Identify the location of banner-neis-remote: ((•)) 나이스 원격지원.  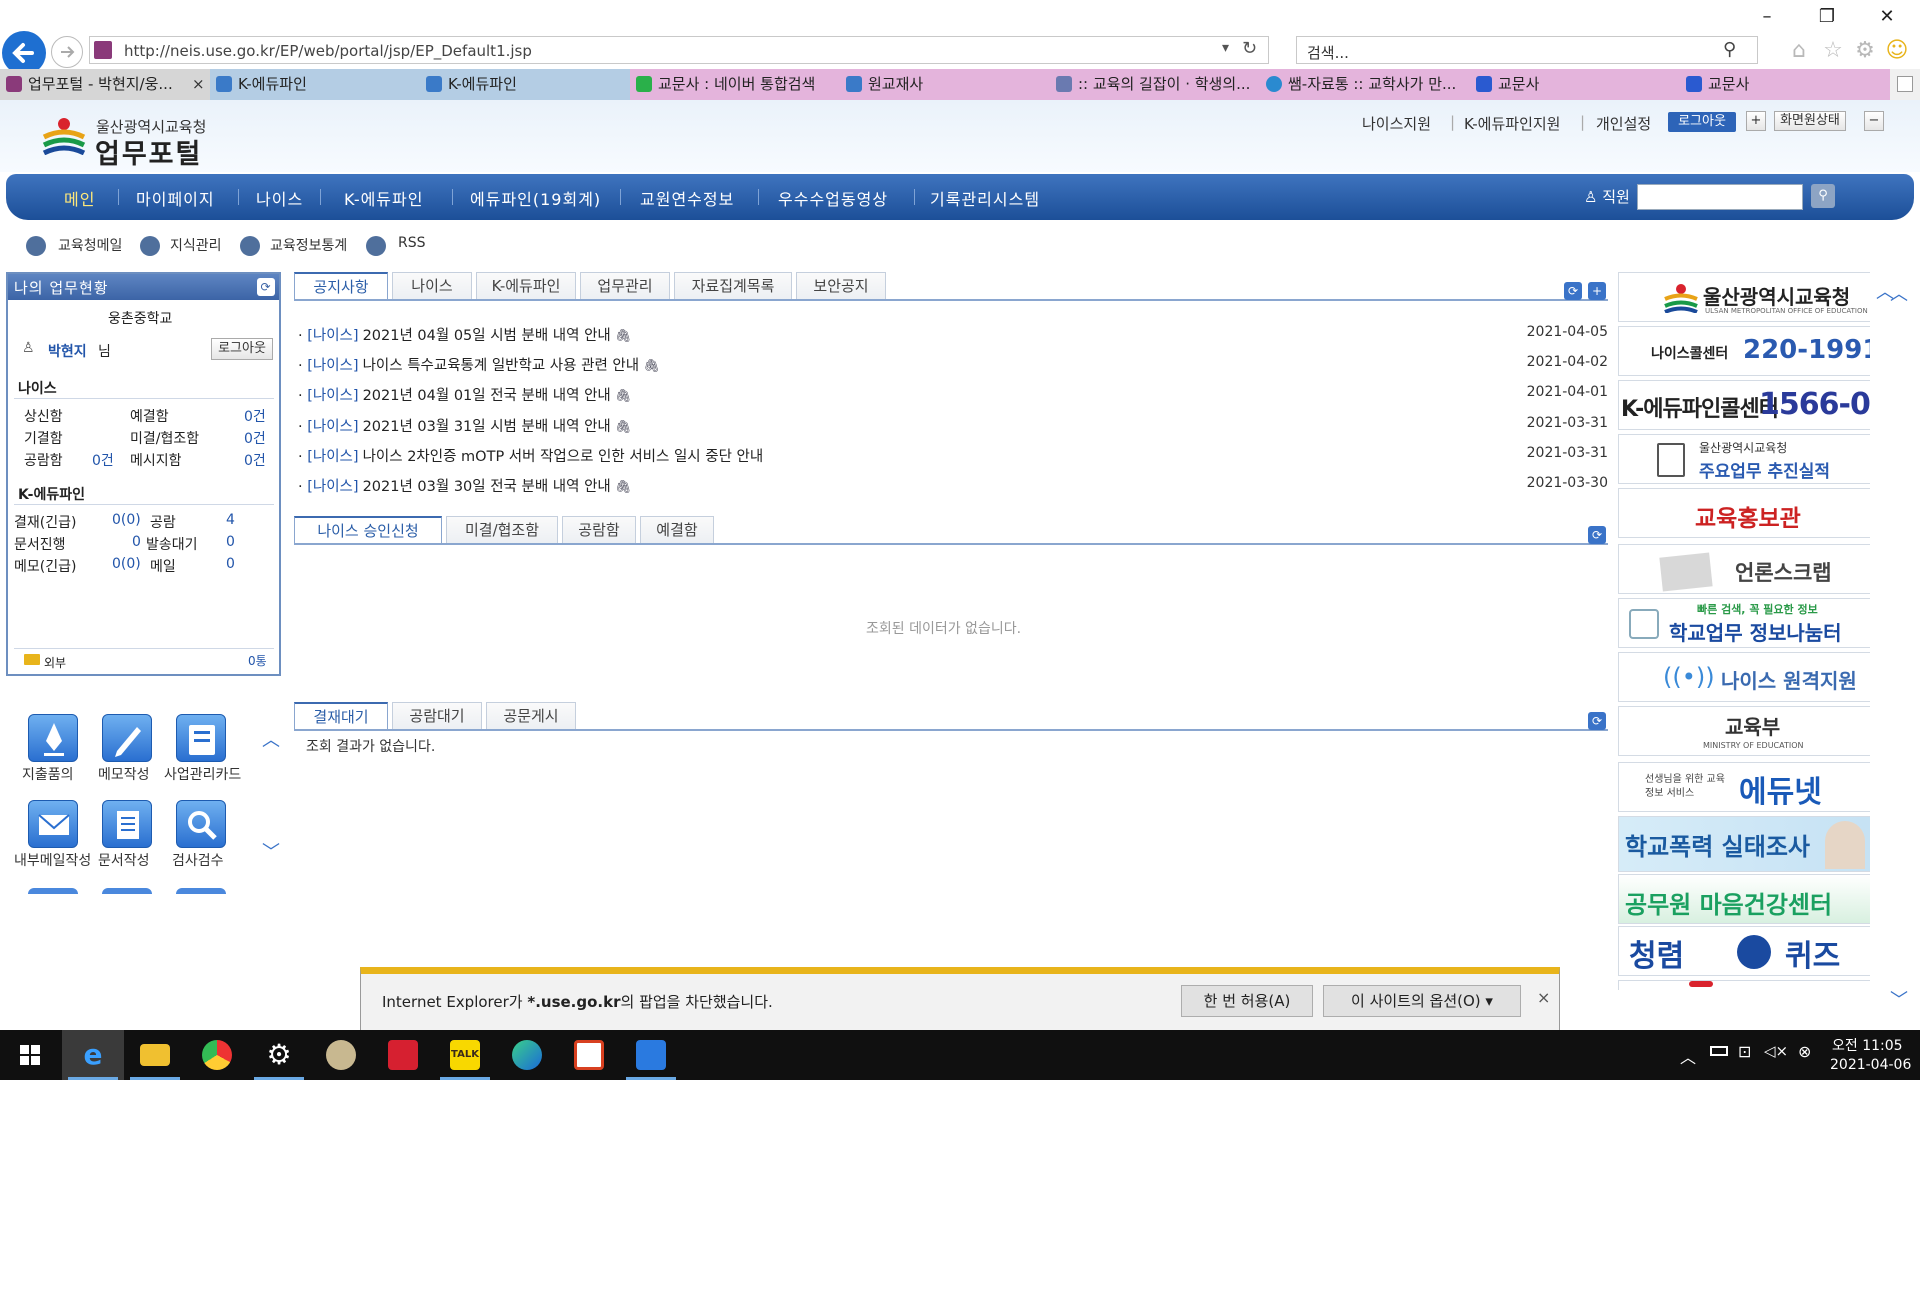
(1744, 677).